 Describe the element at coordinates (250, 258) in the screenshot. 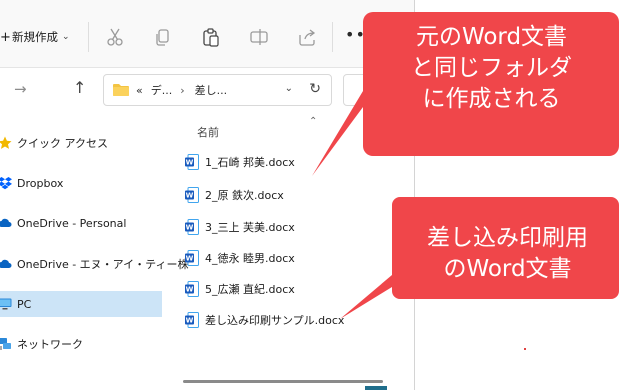

I see `file-name: 4_徳永 睦男.docx` at that location.